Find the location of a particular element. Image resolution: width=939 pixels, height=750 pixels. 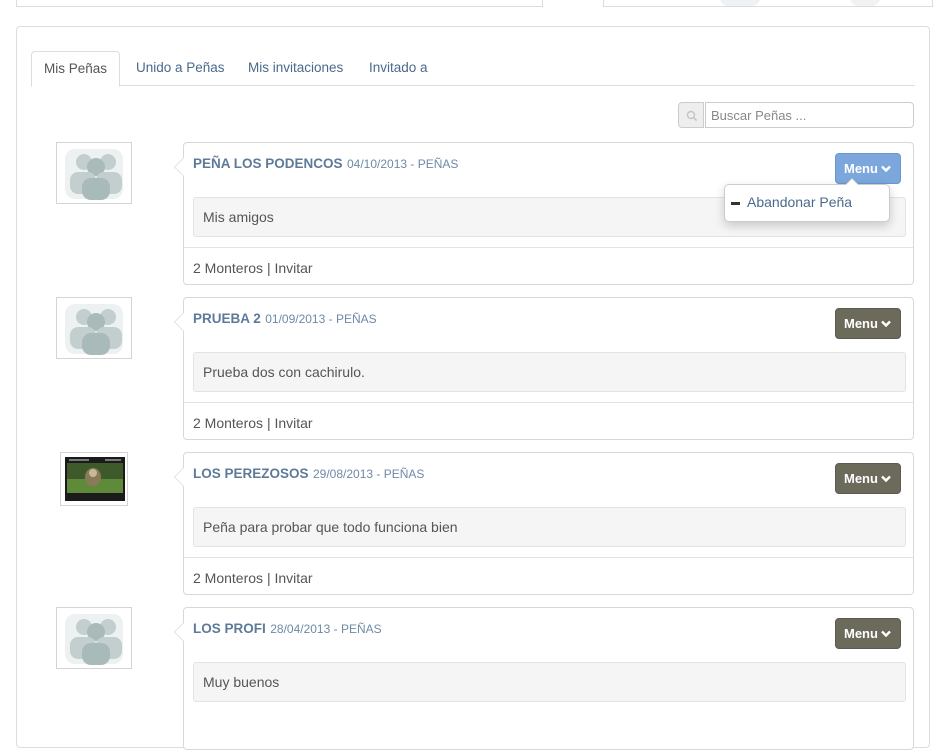

leave-pena-menu-item: Abandonar Peña is located at coordinates (792, 202).